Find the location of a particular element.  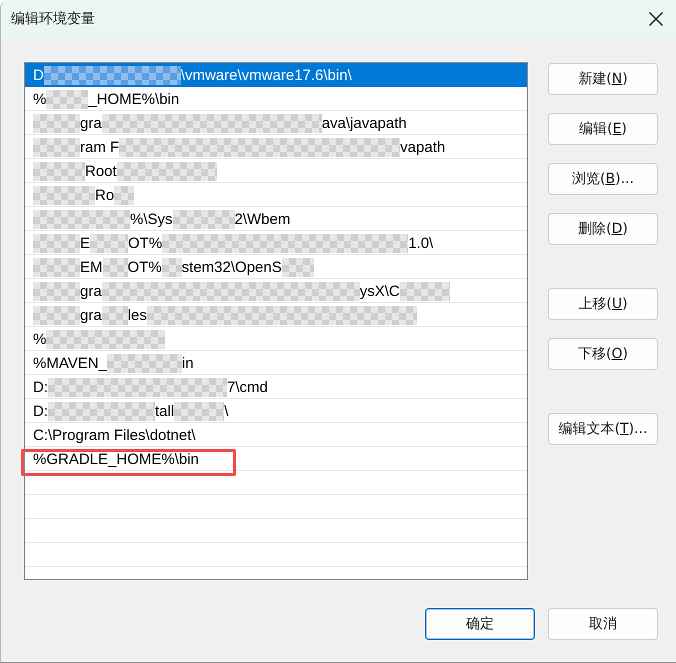

path-list-item: %\Sys 2\Wbem is located at coordinates (276, 219).